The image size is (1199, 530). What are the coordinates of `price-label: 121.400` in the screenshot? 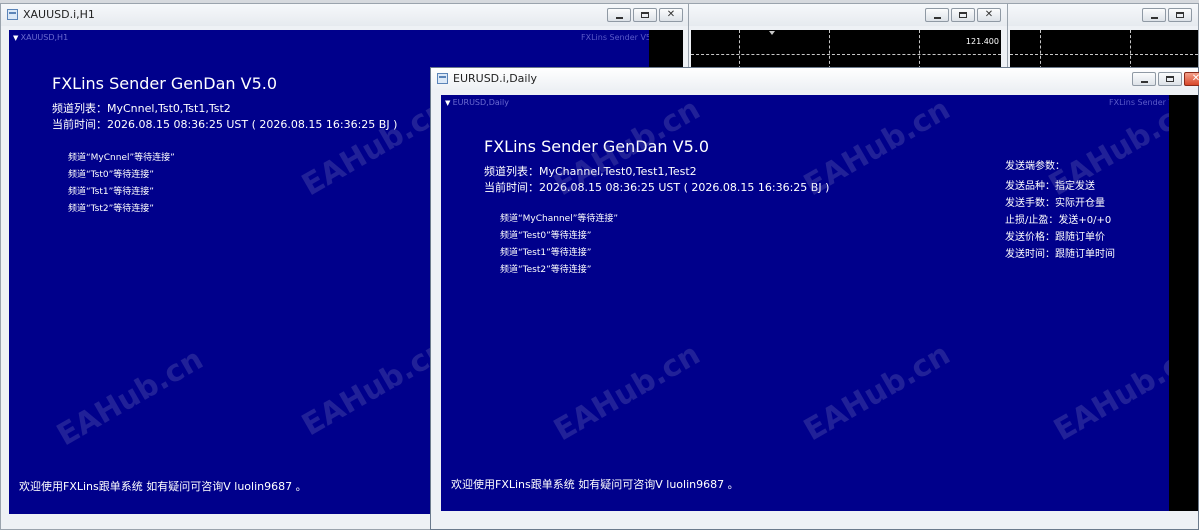 It's located at (982, 41).